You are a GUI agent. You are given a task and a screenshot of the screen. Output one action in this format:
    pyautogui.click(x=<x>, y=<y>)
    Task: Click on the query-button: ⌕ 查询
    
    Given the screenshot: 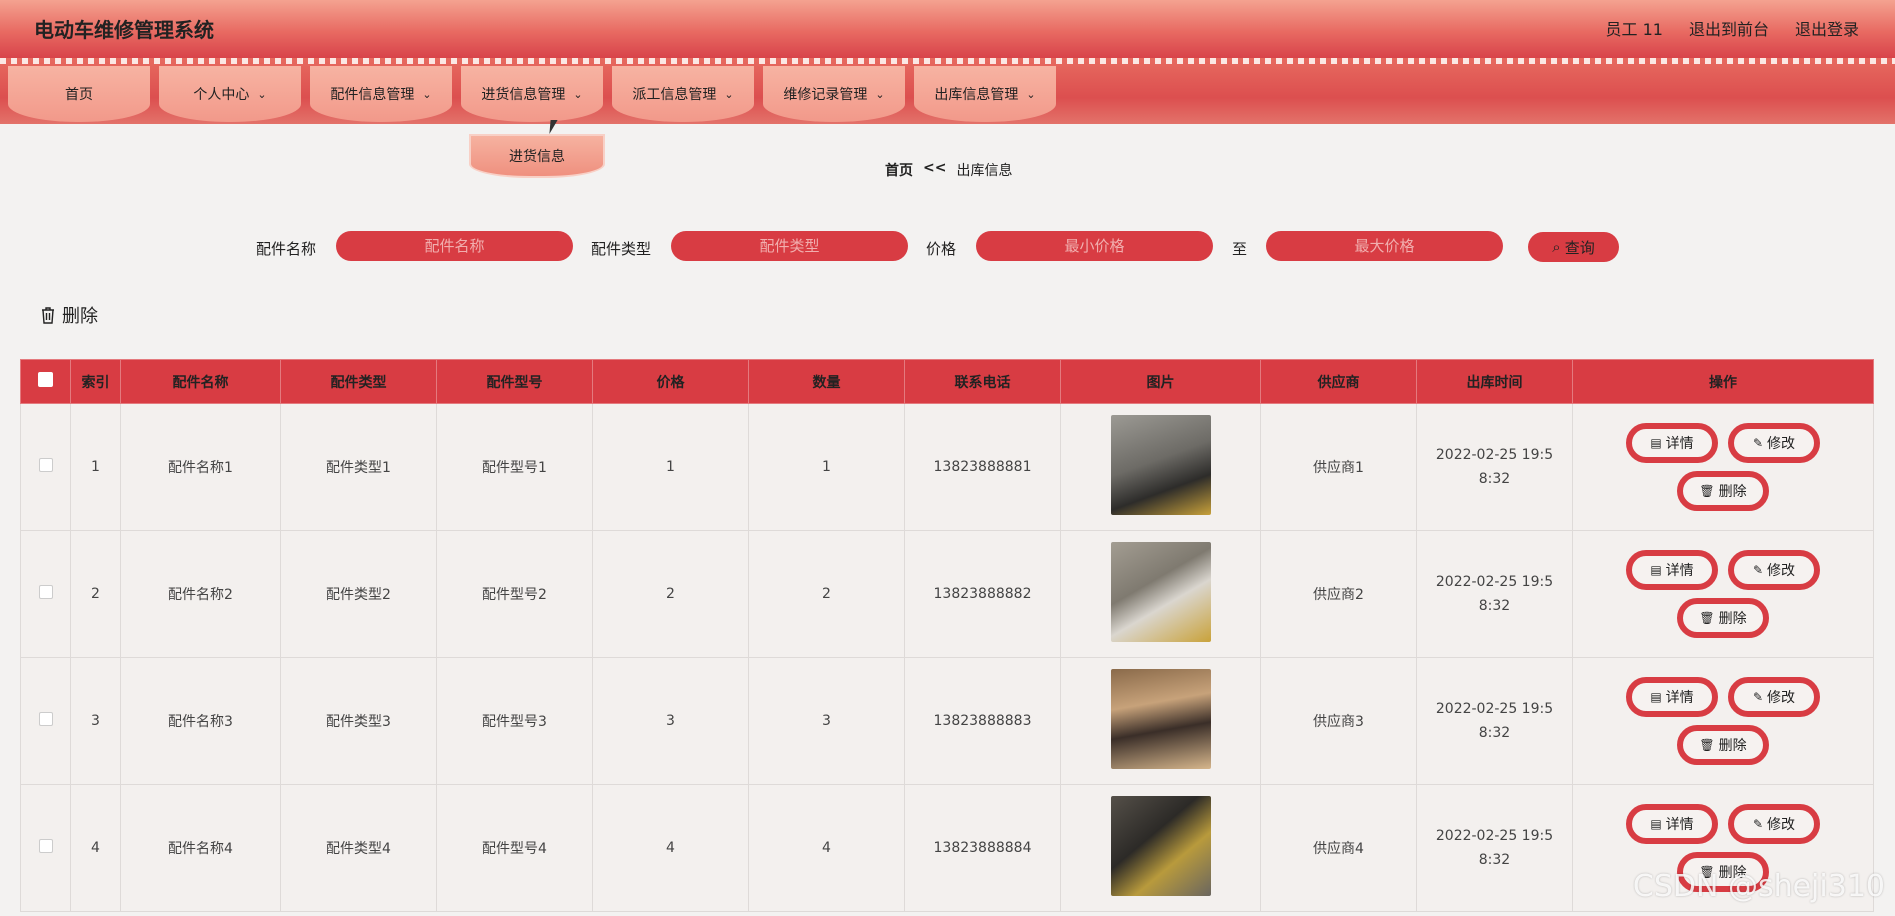 What is the action you would take?
    pyautogui.click(x=1573, y=247)
    